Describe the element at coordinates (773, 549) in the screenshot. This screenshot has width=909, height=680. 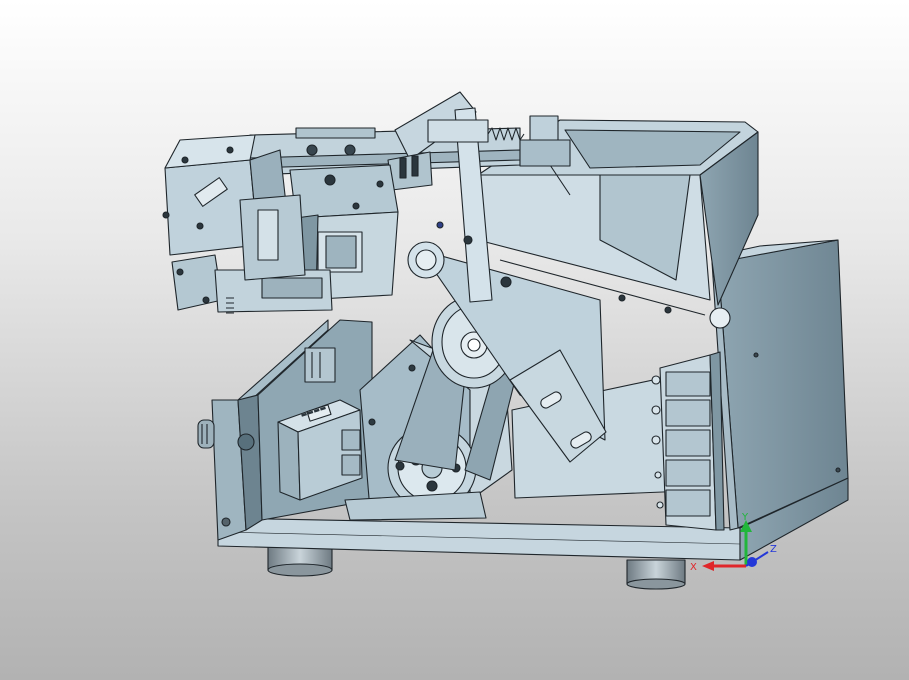
I see `z-axis-label: Z` at that location.